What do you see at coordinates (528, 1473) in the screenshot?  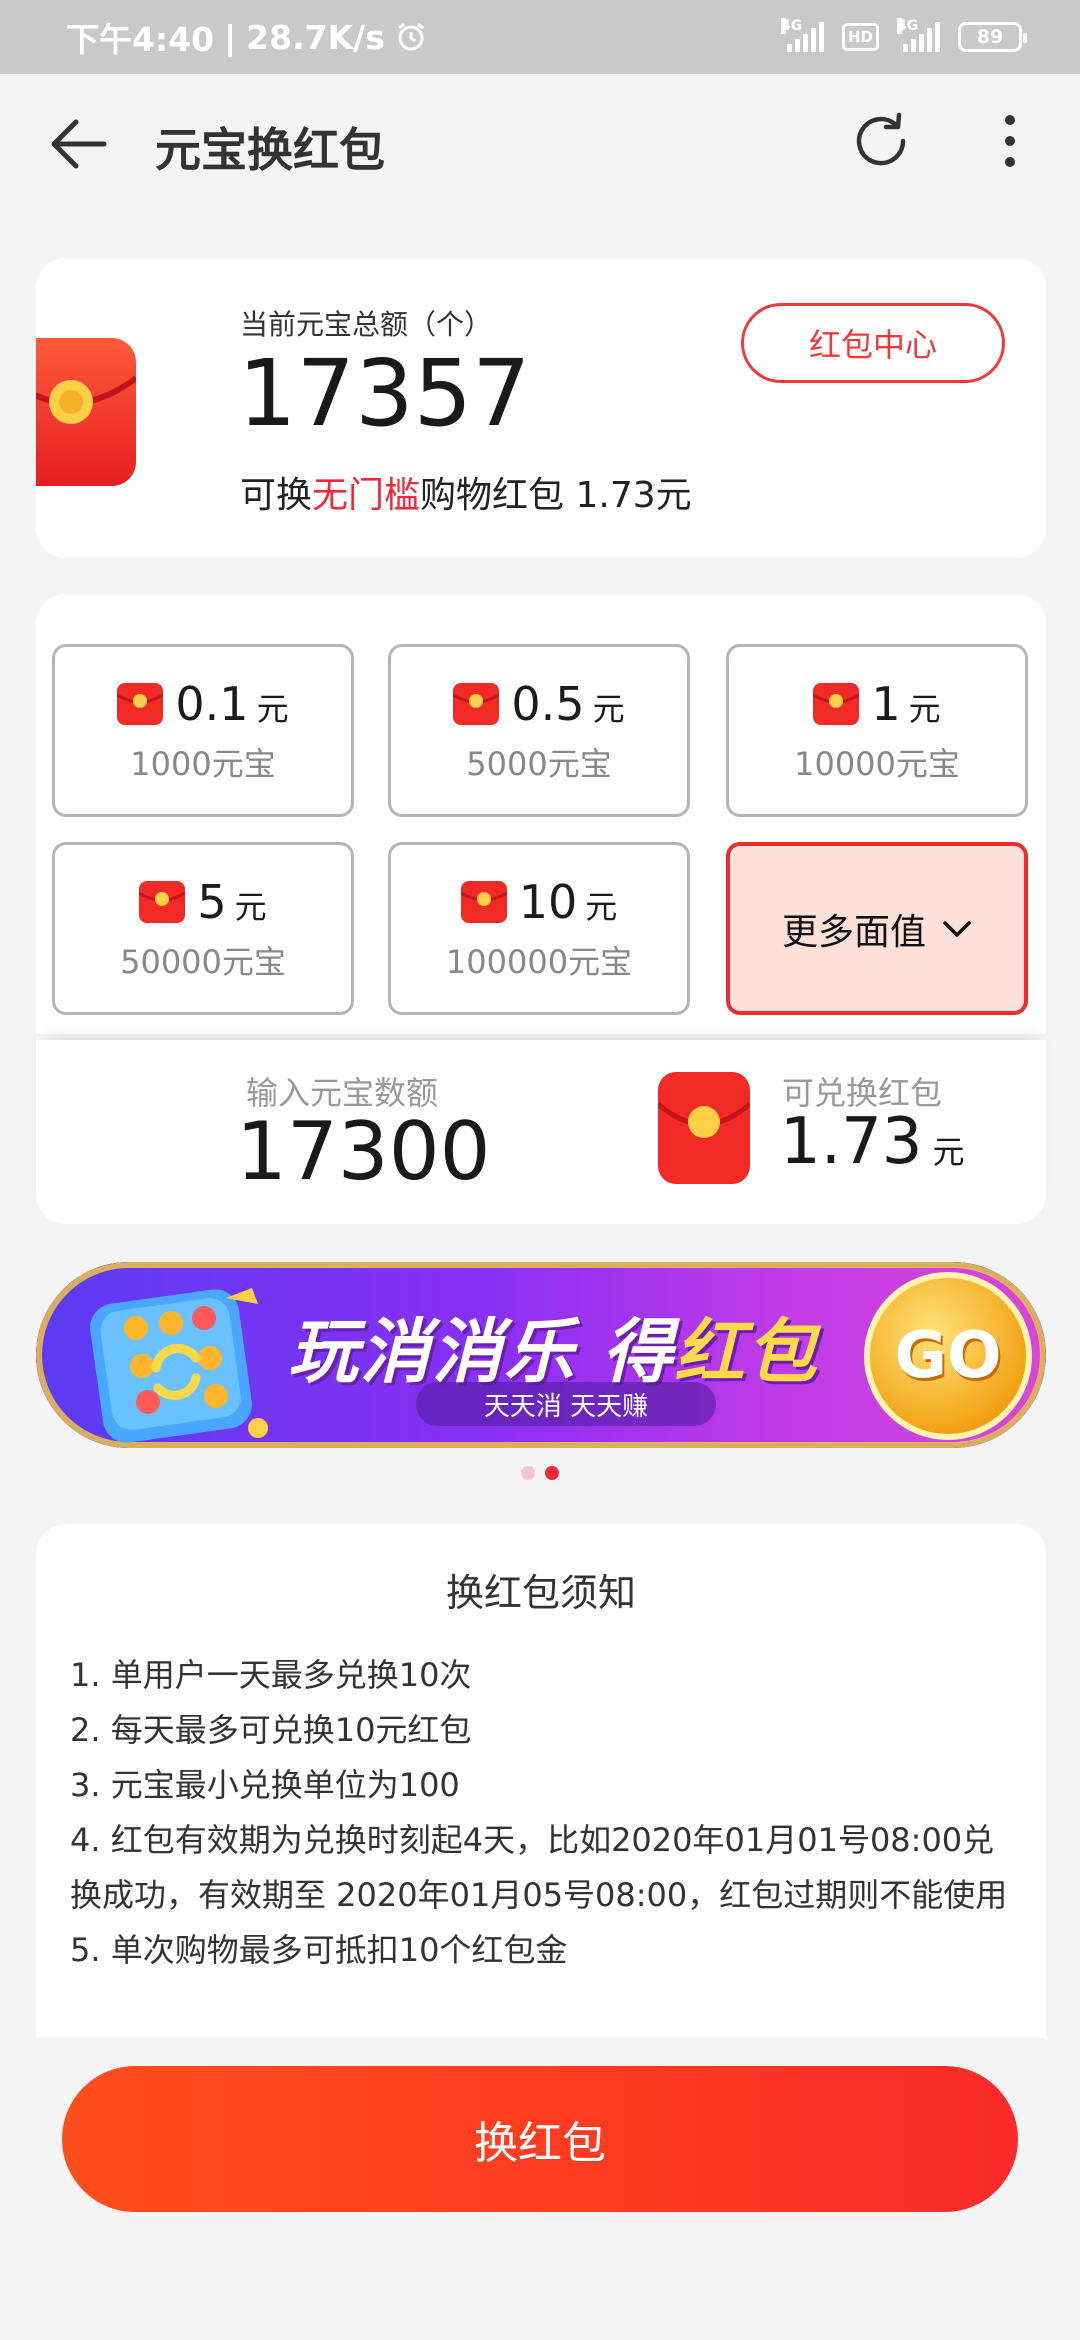 I see `carousel-dot` at bounding box center [528, 1473].